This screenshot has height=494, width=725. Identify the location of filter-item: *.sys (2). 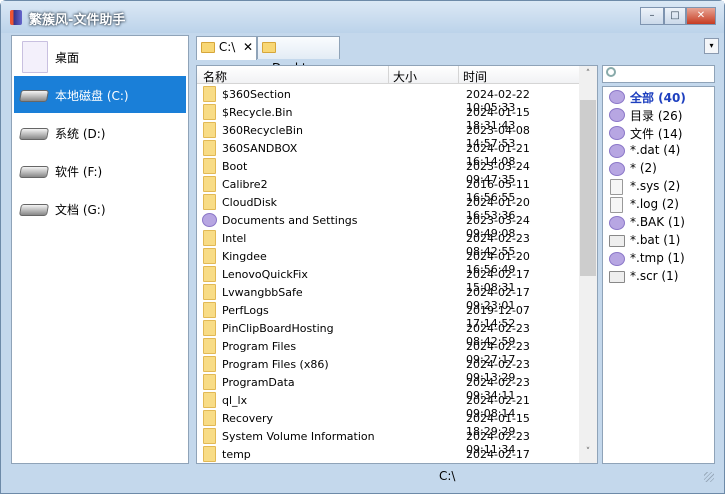
(659, 187).